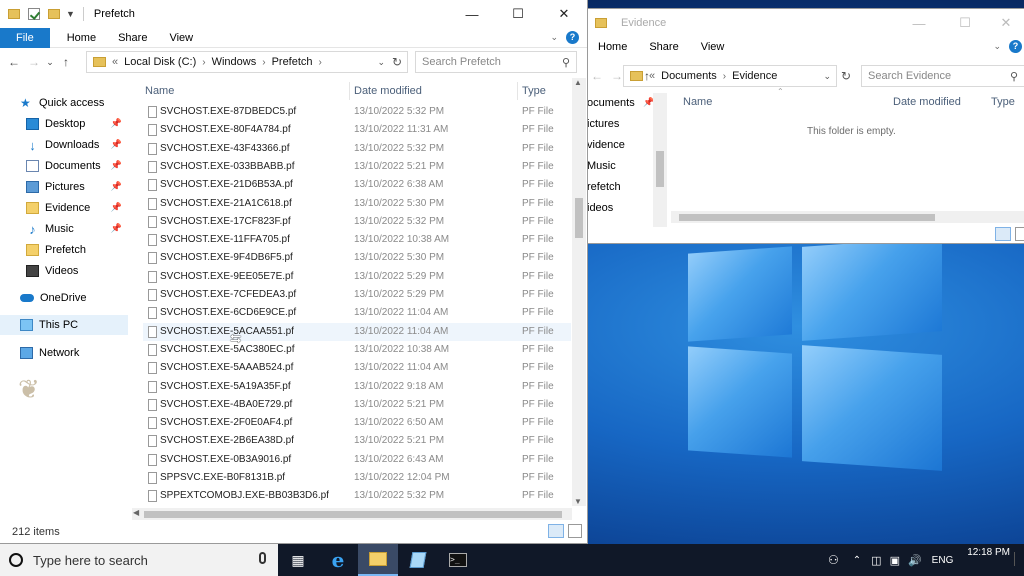 The image size is (1024, 576). I want to click on new-folder-icon, so click(54, 14).